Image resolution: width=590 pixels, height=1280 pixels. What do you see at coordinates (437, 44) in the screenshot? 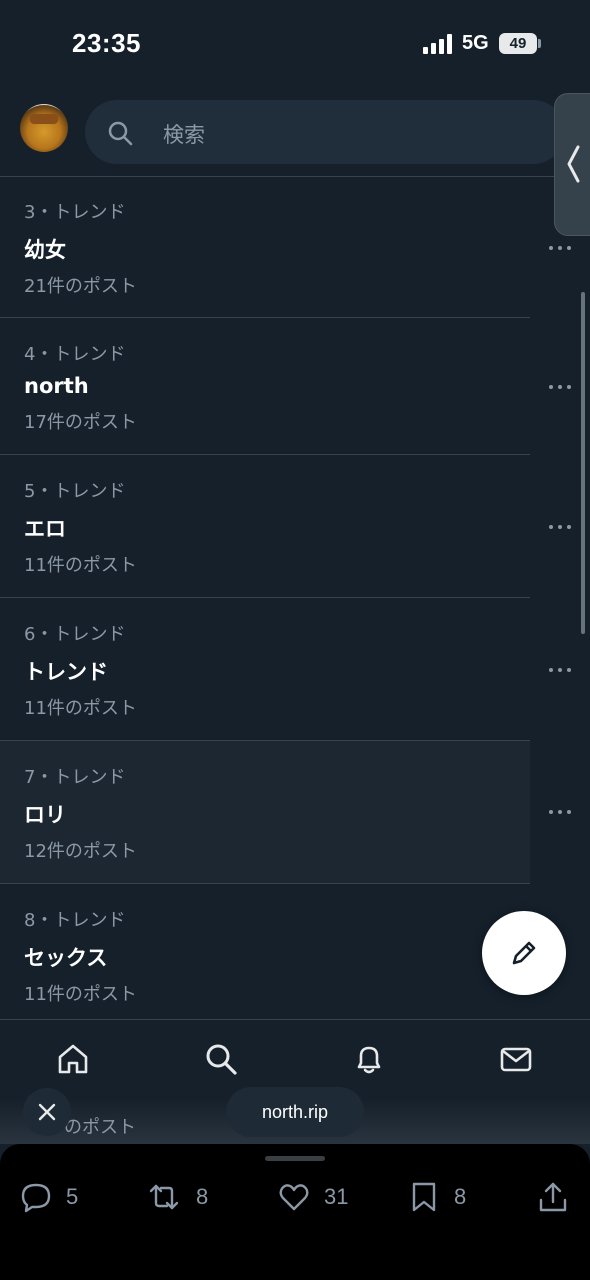
I see `signal-icon` at bounding box center [437, 44].